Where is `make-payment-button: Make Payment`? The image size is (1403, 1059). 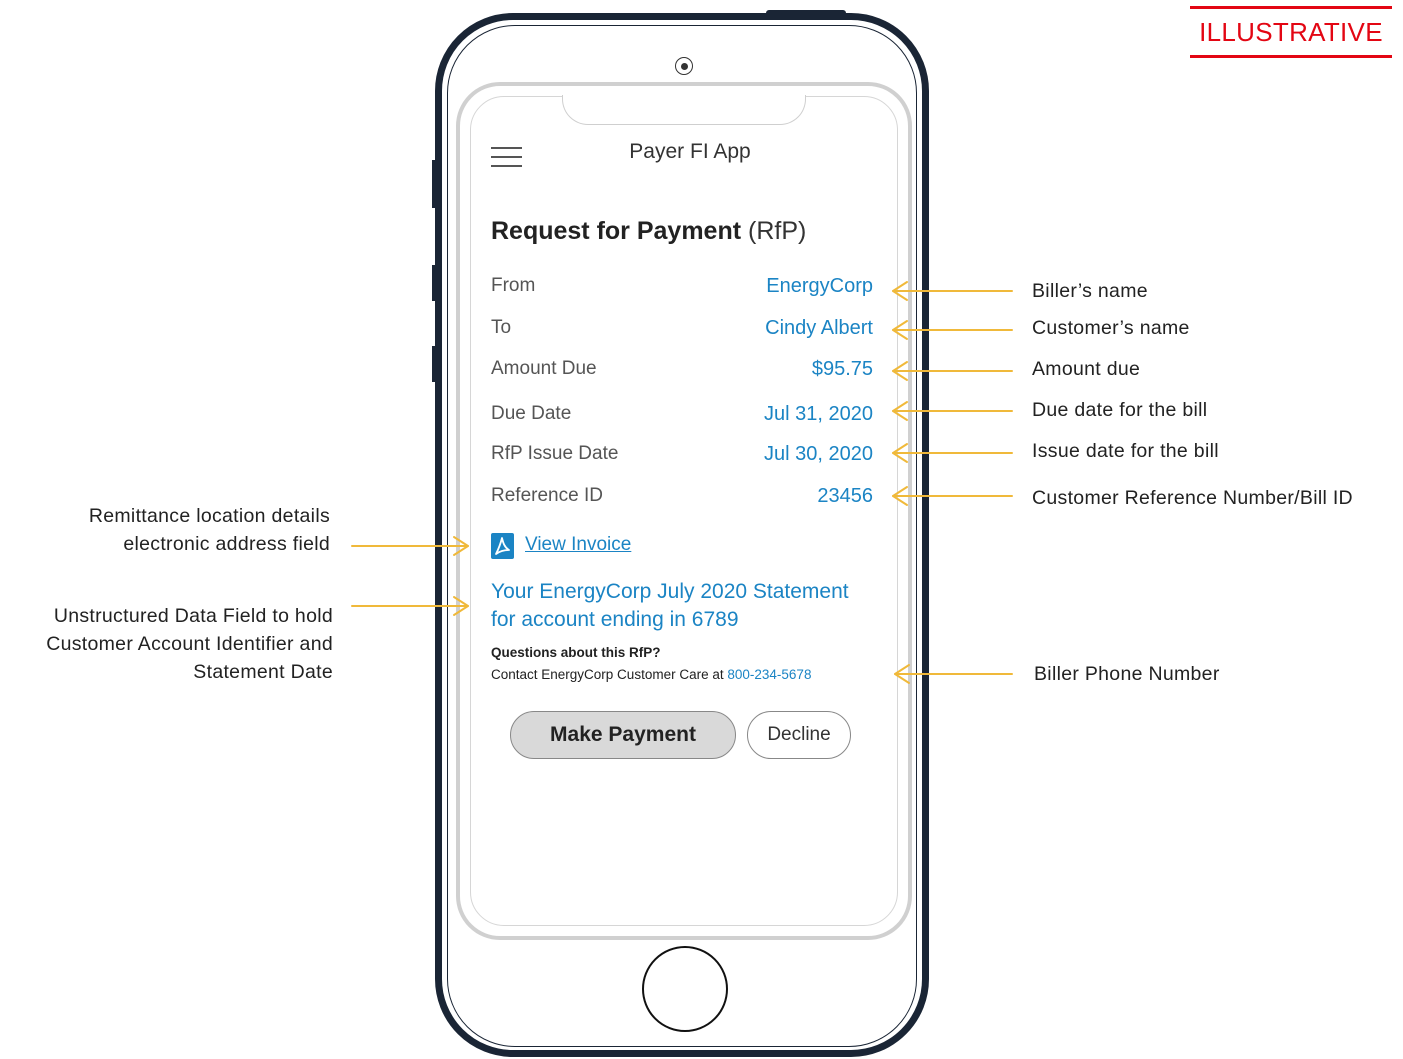 make-payment-button: Make Payment is located at coordinates (623, 735).